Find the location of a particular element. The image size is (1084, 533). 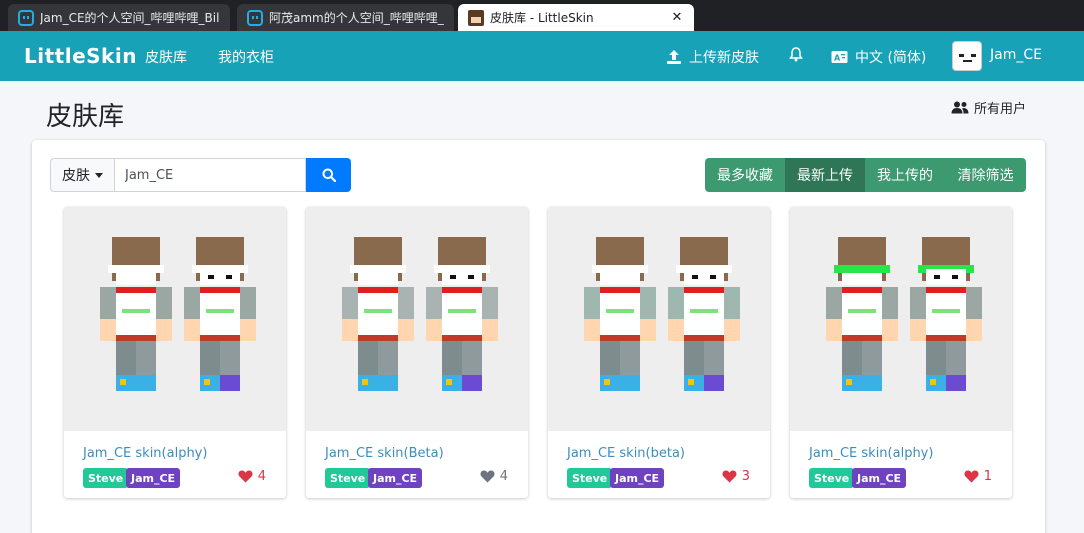

skin-card: Jam_CE skin(beta) Steve Jam_CE 3 is located at coordinates (659, 352).